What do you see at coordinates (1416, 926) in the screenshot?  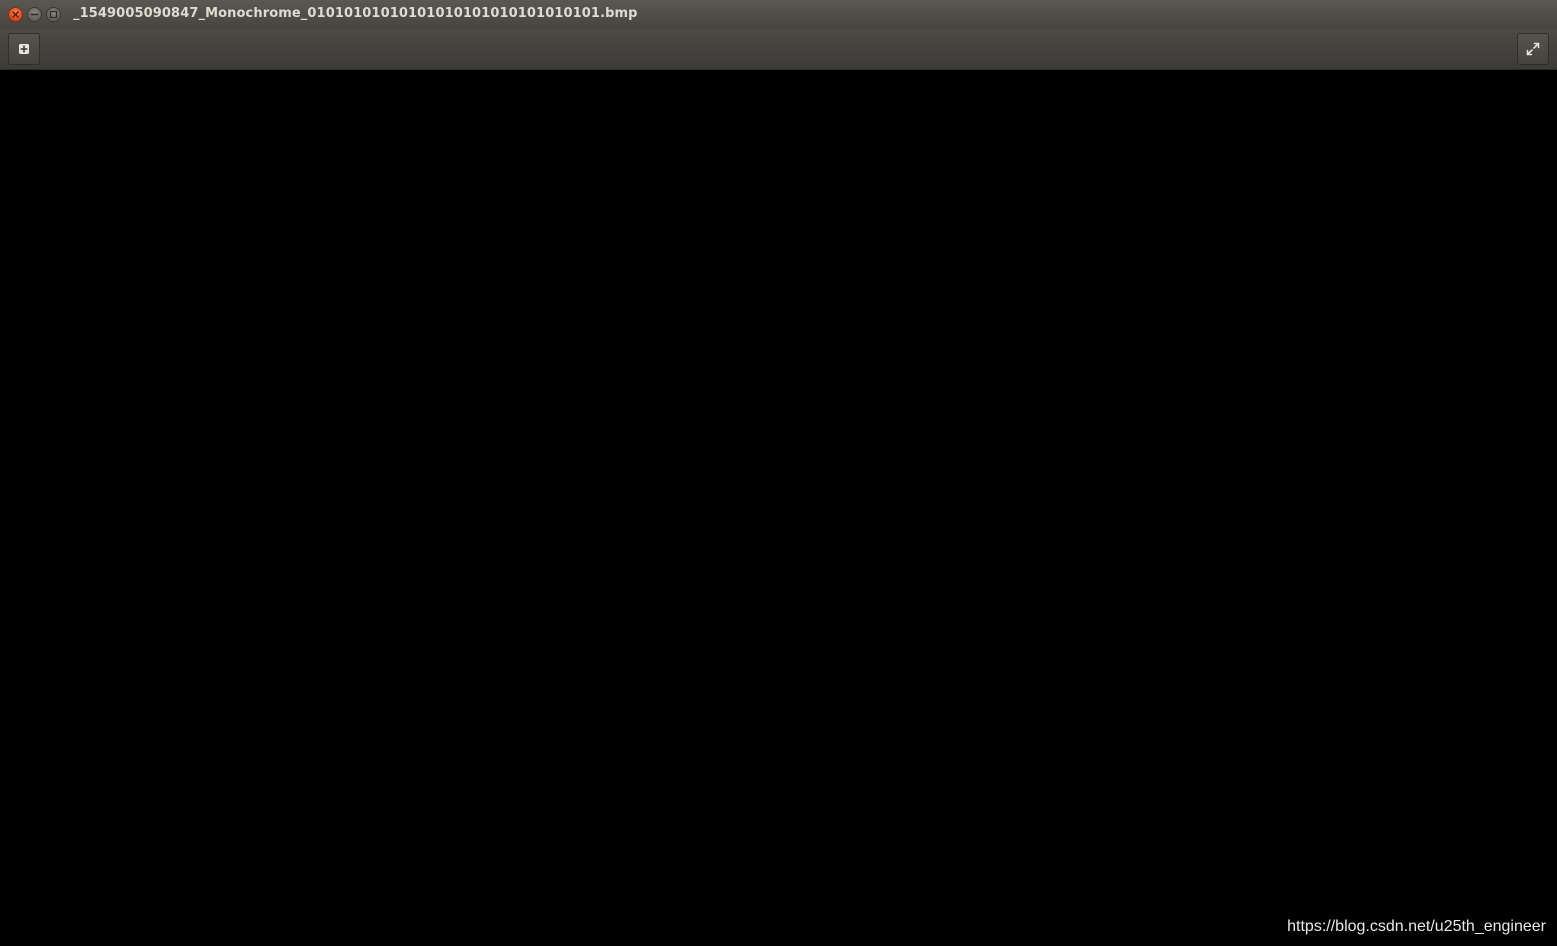 I see `watermark-text: https://blog.csdn.net/u25th_engineer` at bounding box center [1416, 926].